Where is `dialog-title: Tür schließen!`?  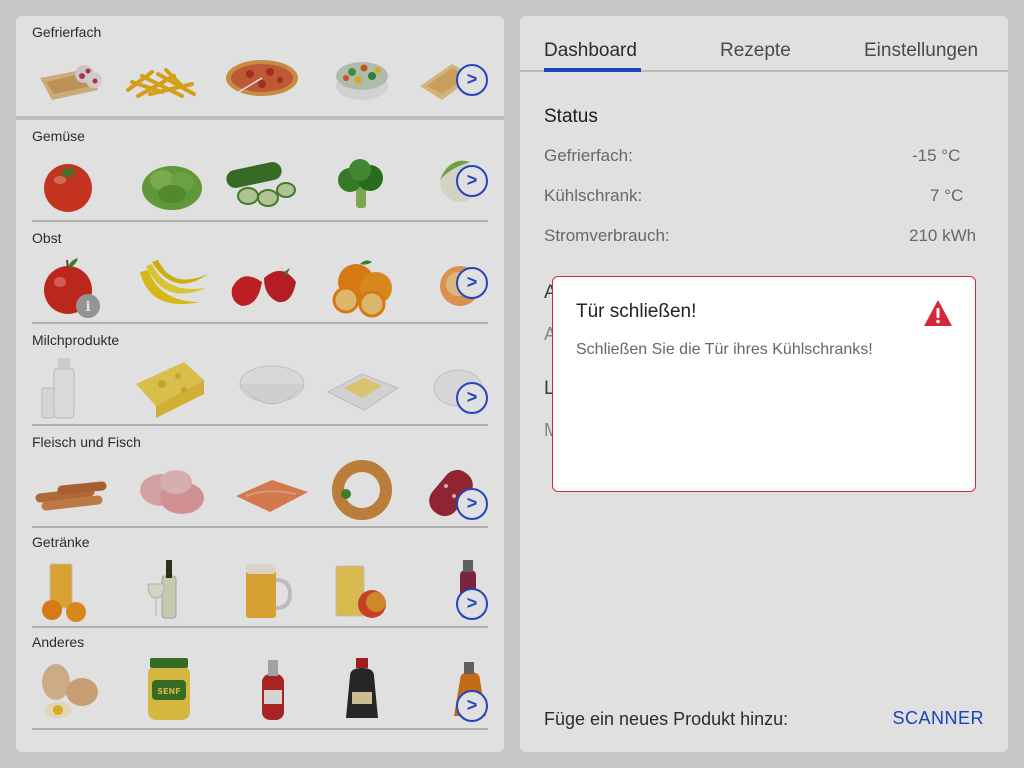
dialog-title: Tür schließen! is located at coordinates (636, 311).